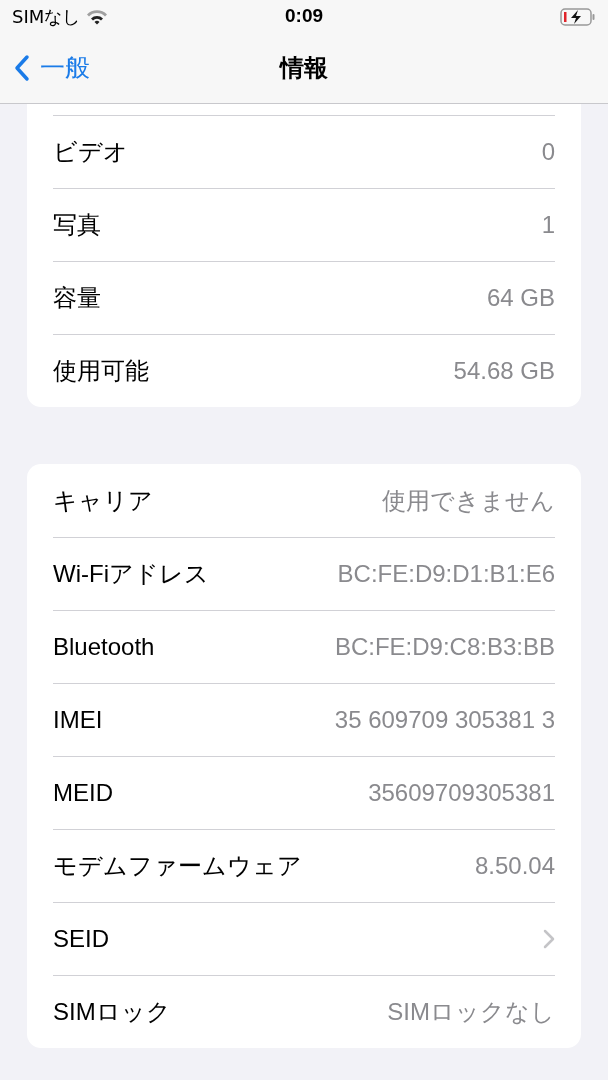  I want to click on row-value: 0, so click(548, 152).